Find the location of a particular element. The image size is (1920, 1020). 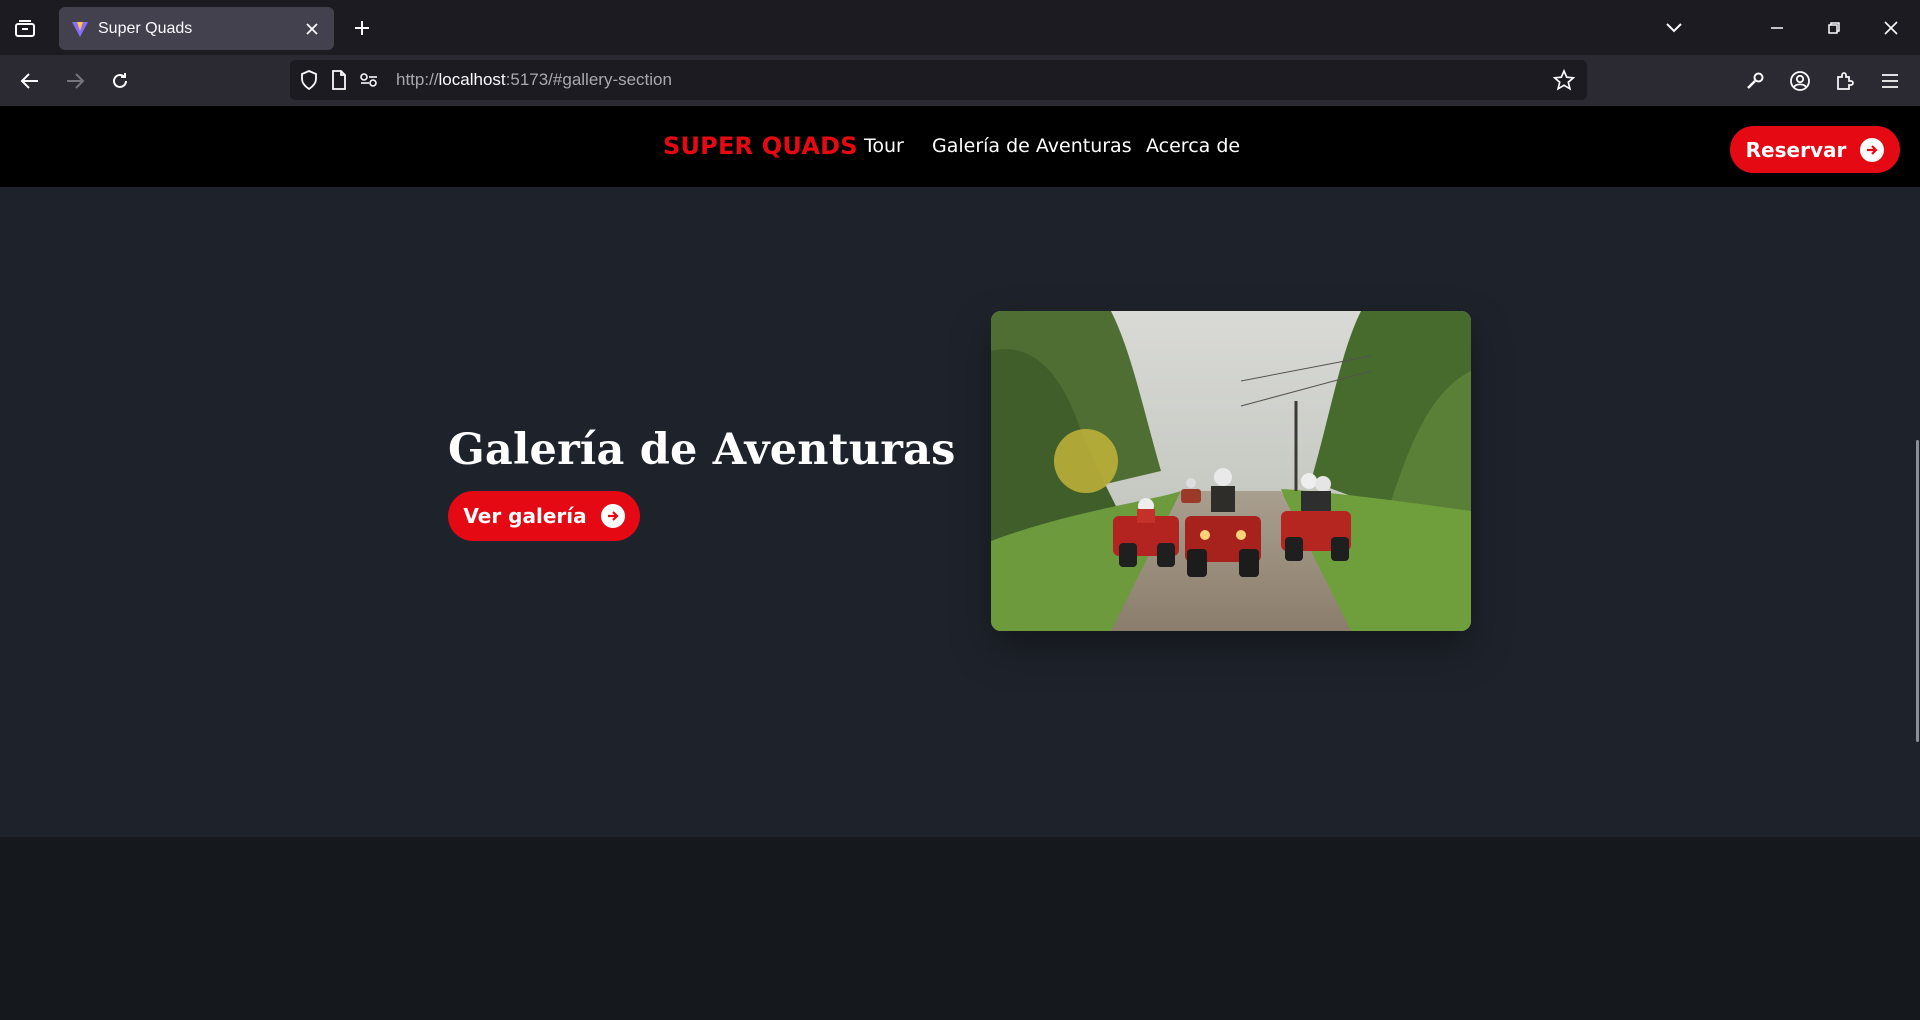

account-icon is located at coordinates (1800, 81).